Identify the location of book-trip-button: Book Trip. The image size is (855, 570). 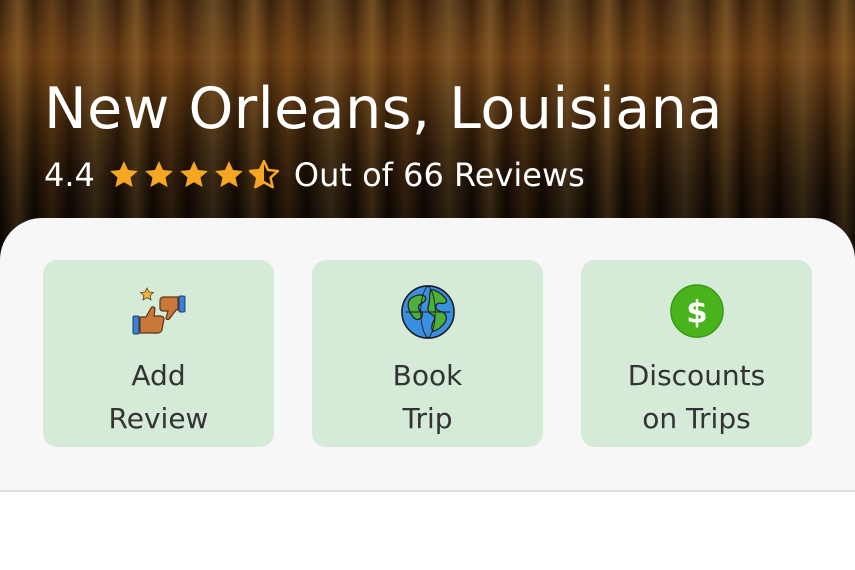
(427, 353).